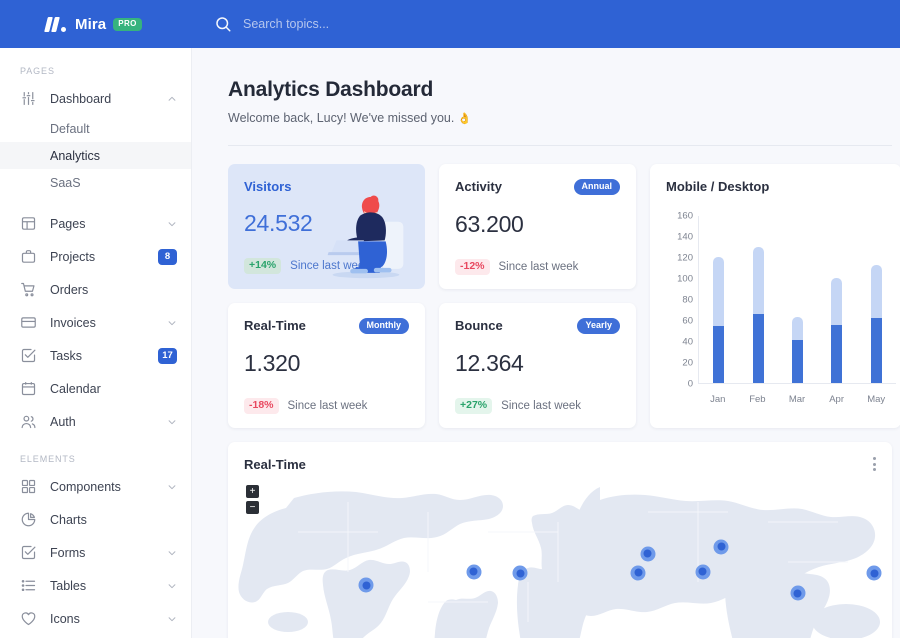  I want to click on header-divider, so click(560, 145).